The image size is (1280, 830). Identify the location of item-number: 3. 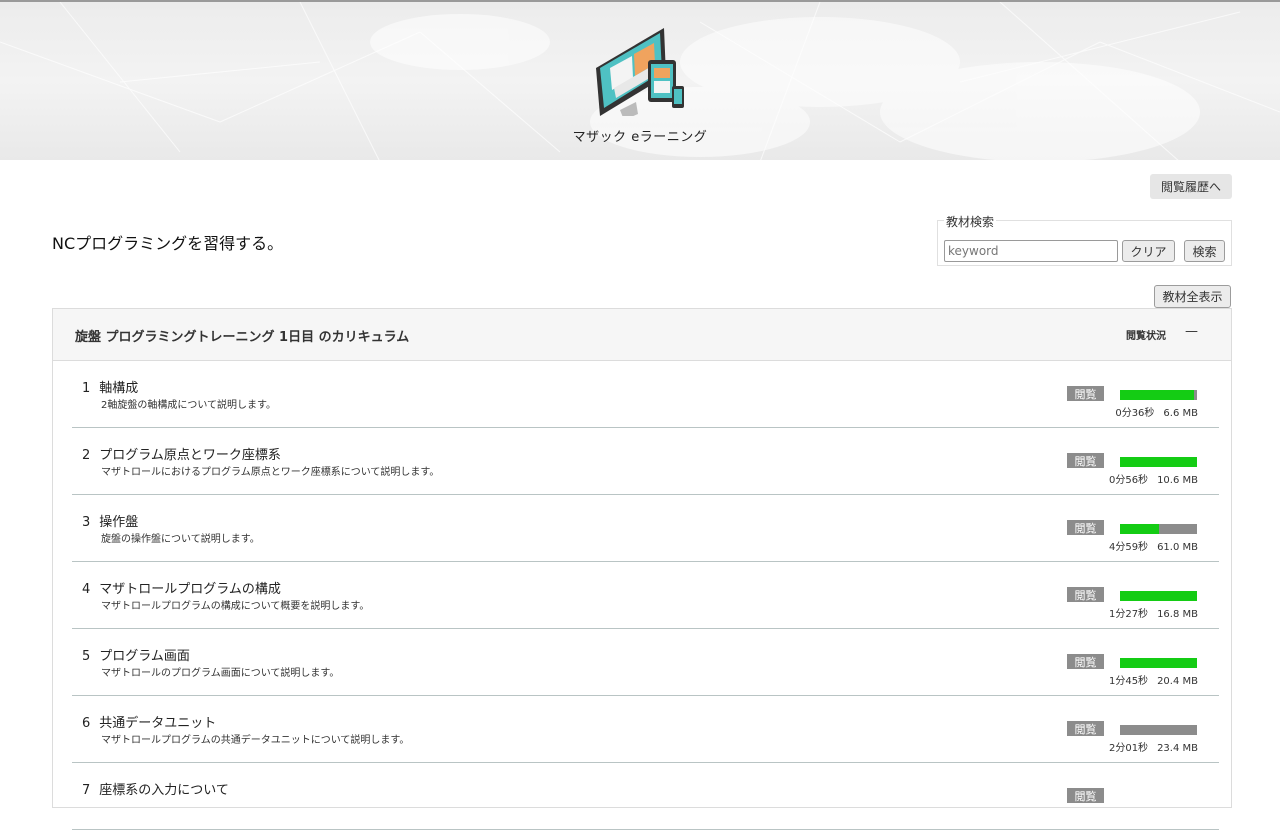
(86, 522).